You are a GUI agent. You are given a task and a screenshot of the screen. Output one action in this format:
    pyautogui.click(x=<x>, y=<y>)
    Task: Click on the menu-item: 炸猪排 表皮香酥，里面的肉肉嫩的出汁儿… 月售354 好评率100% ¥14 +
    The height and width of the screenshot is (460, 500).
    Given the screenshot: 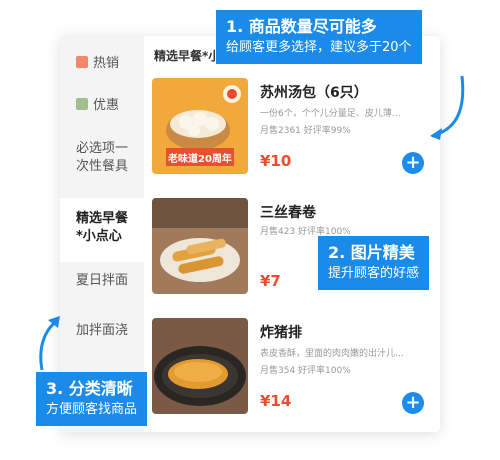 What is the action you would take?
    pyautogui.click(x=292, y=368)
    